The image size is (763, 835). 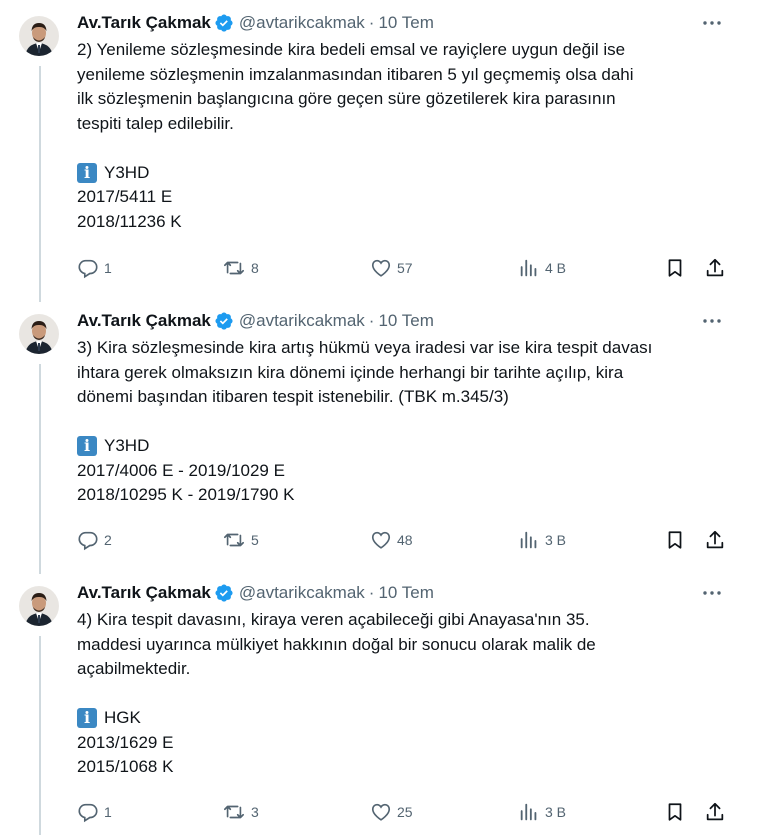 I want to click on ref-line: 2018/10295 K - 2019/1790 K, so click(x=186, y=494).